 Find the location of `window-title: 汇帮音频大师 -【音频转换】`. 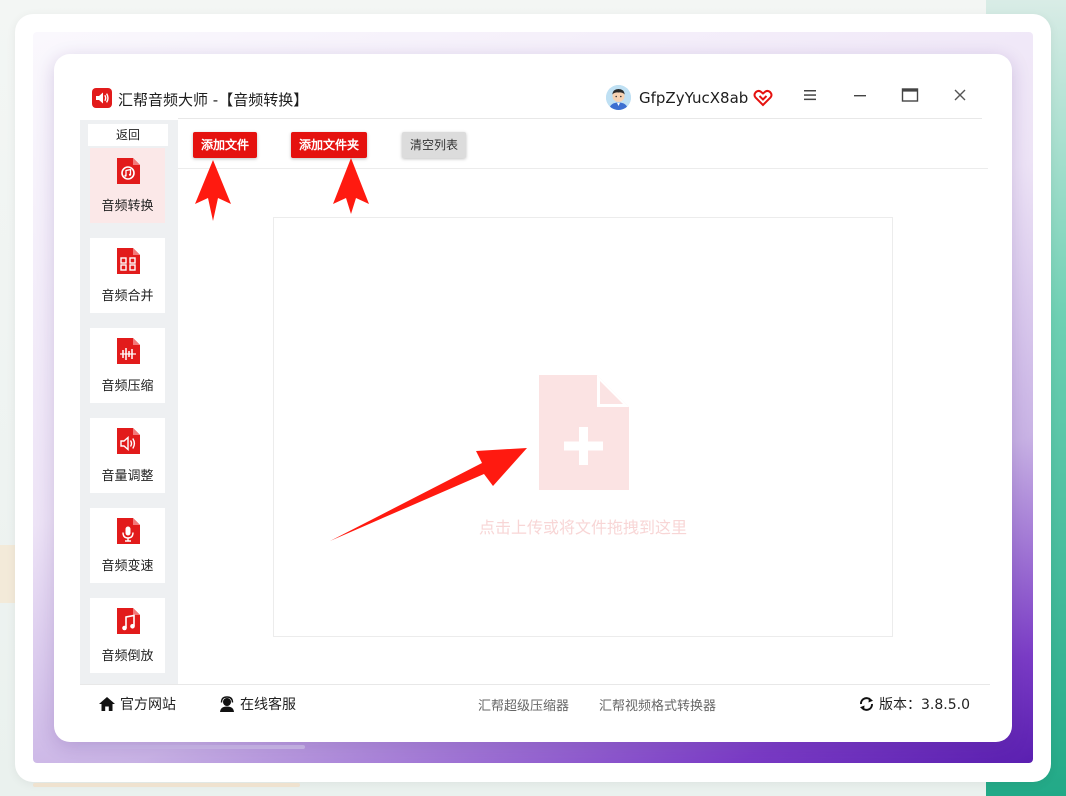

window-title: 汇帮音频大师 -【音频转换】 is located at coordinates (213, 99).